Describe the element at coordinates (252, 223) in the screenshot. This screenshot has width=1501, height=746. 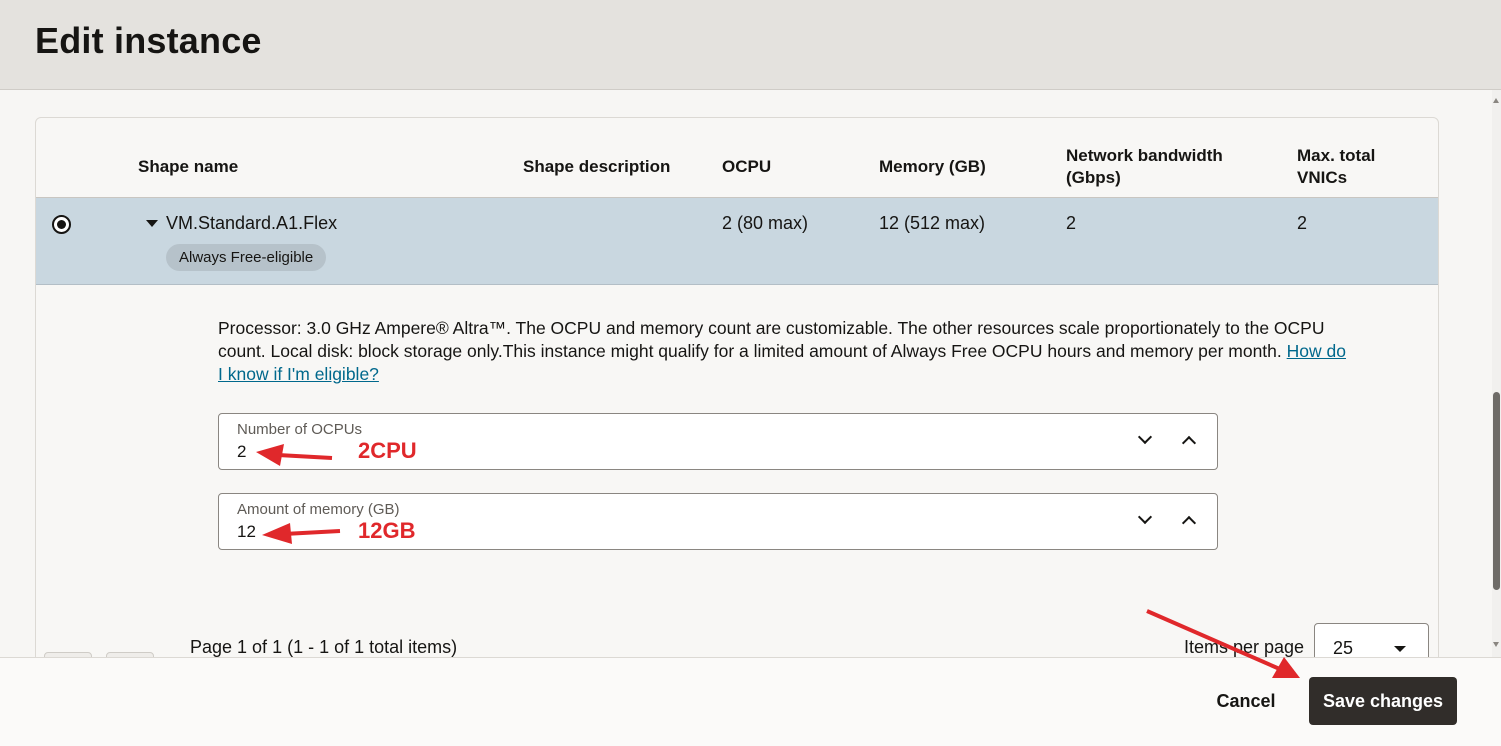
I see `shape-name-cell: VM.Standard.A1.Flex` at that location.